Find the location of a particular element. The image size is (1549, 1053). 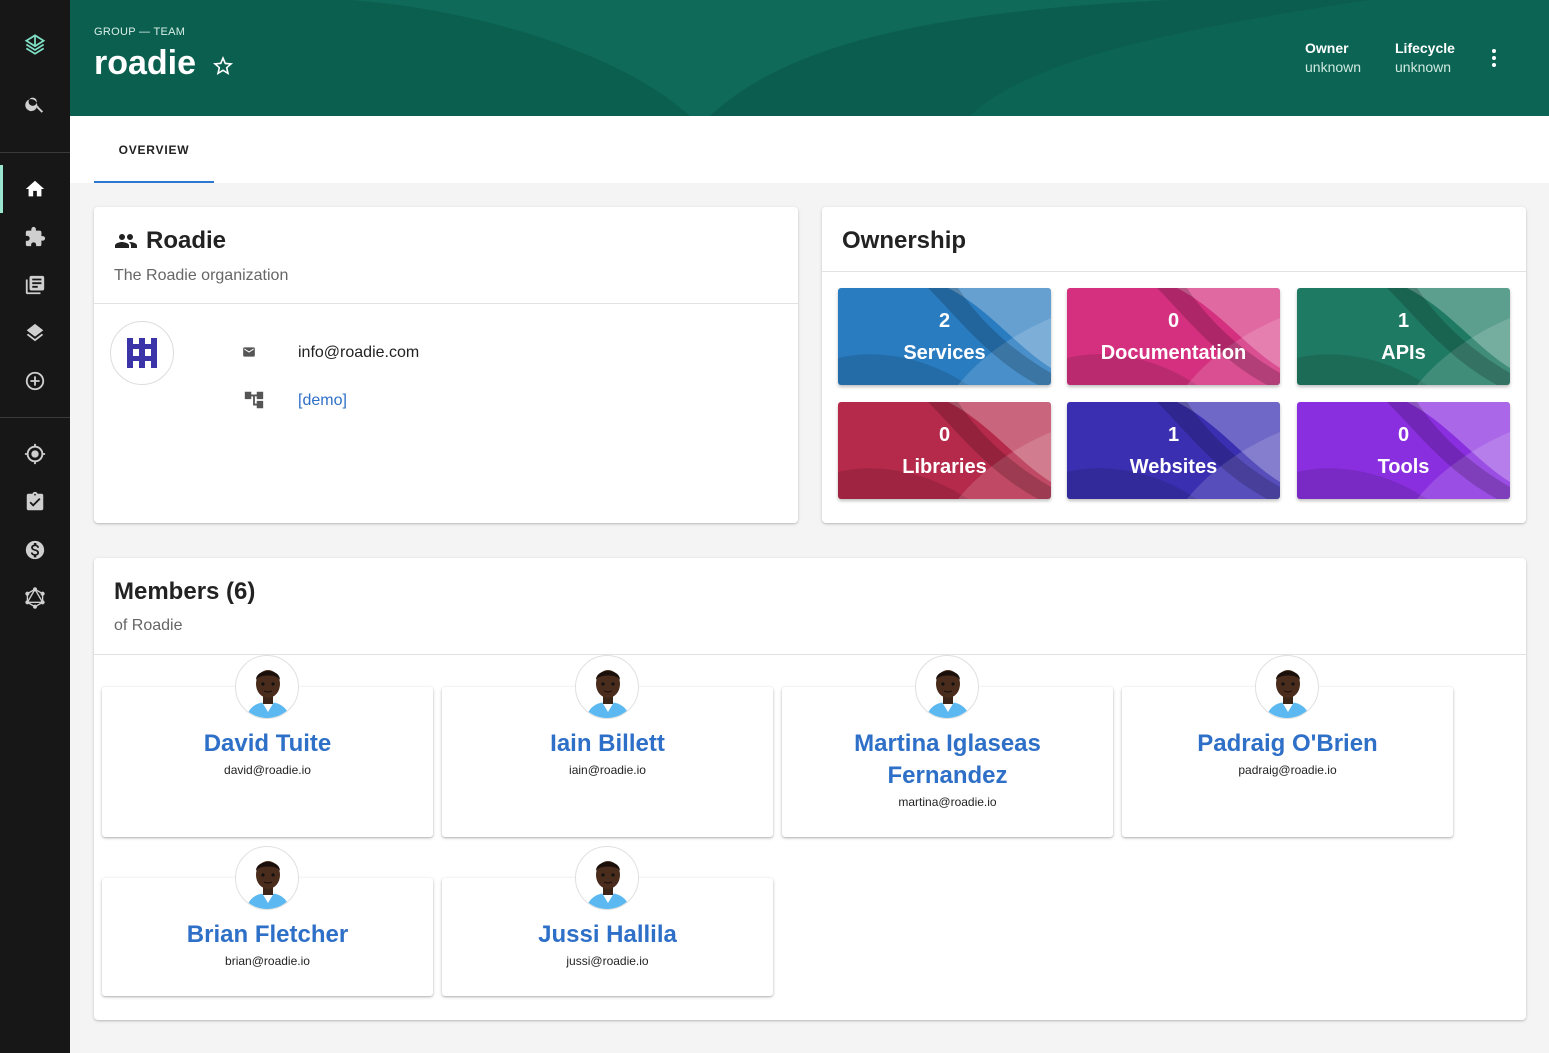

member-name: Iain Billett is located at coordinates (607, 744).